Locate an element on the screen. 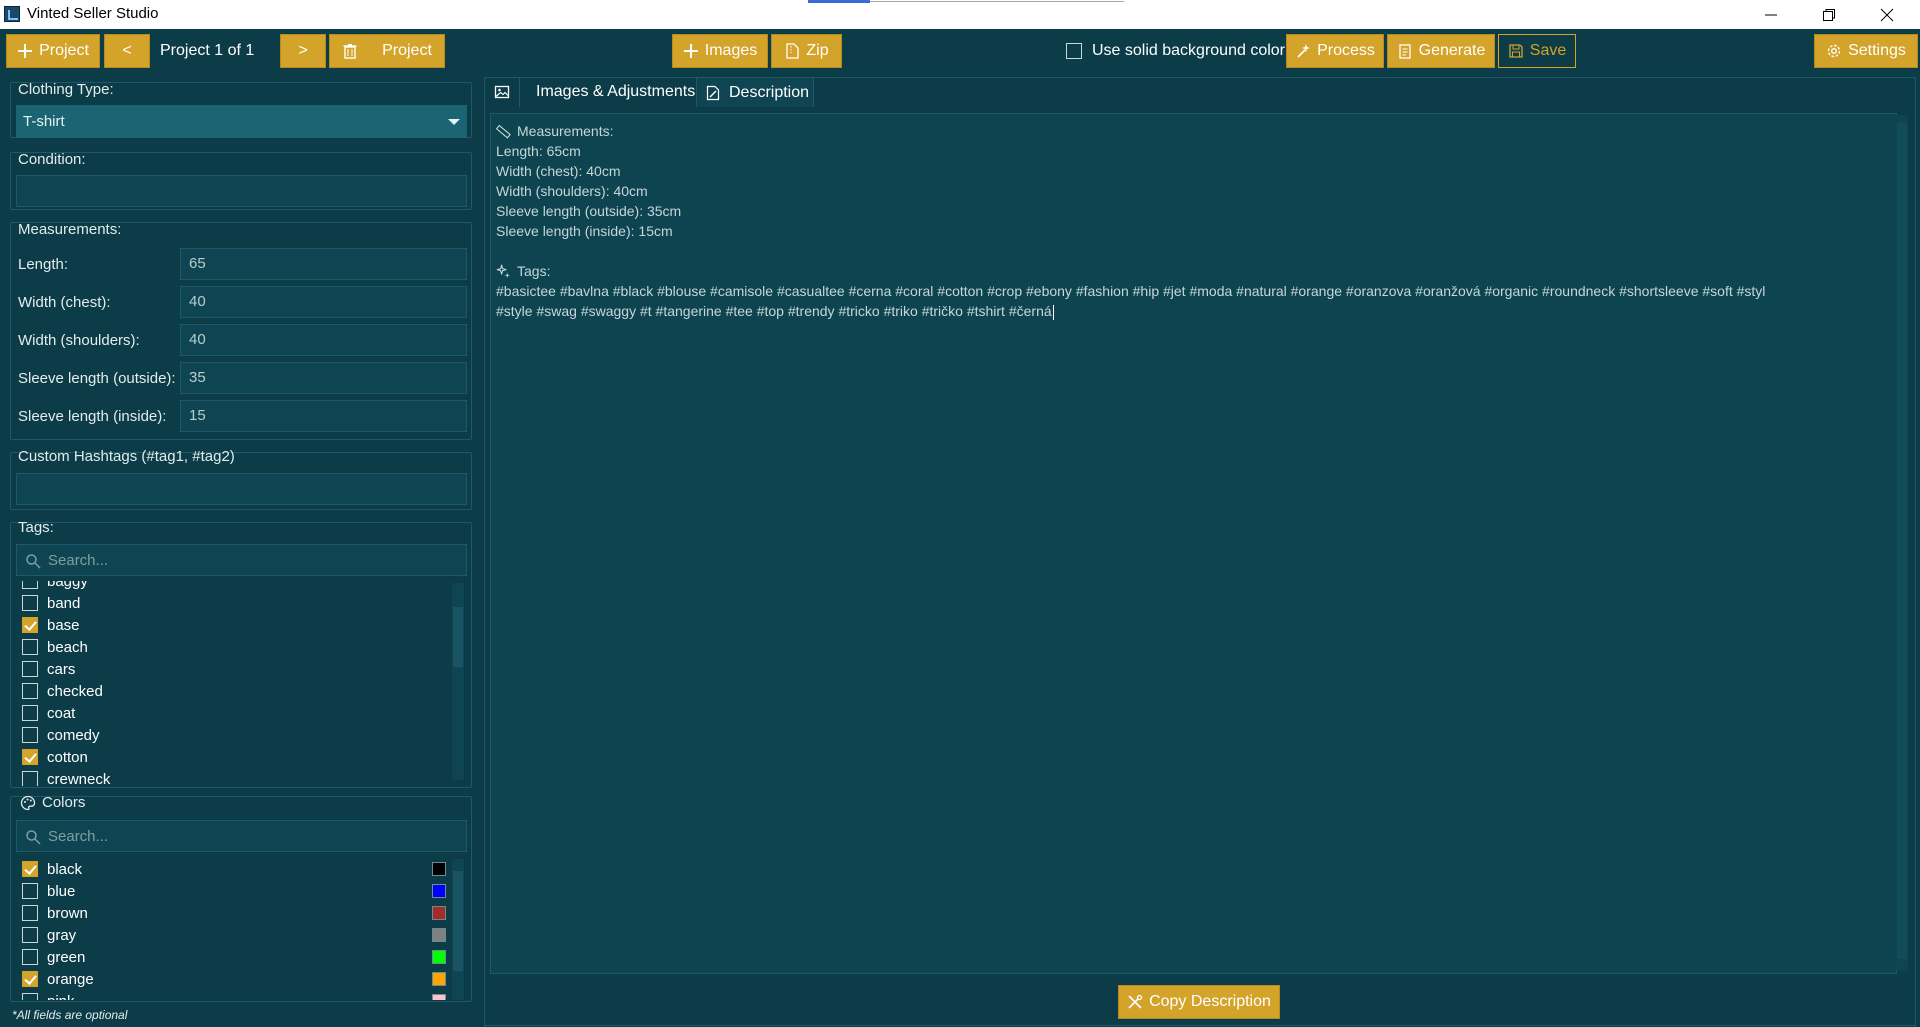  length-input: 65 is located at coordinates (323, 264).